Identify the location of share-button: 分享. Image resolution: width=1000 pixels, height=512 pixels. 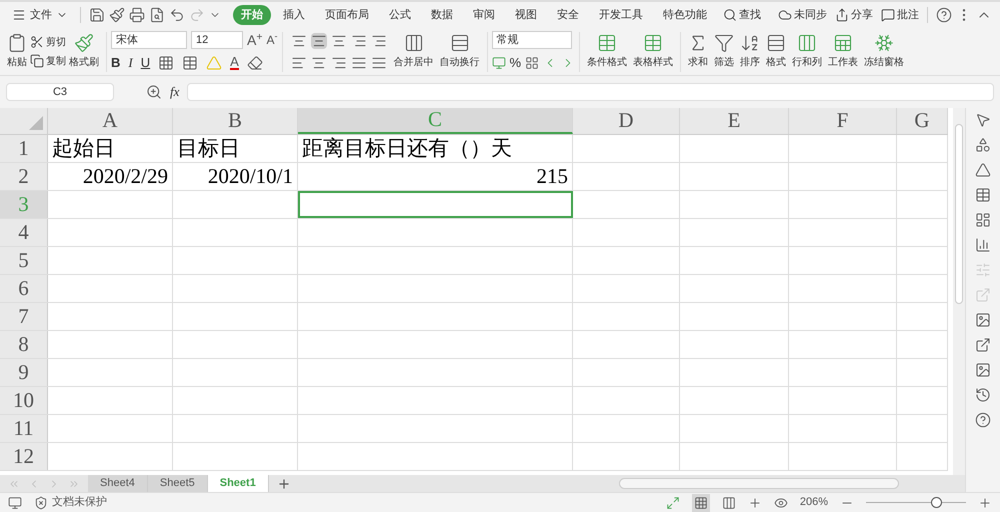
(854, 15).